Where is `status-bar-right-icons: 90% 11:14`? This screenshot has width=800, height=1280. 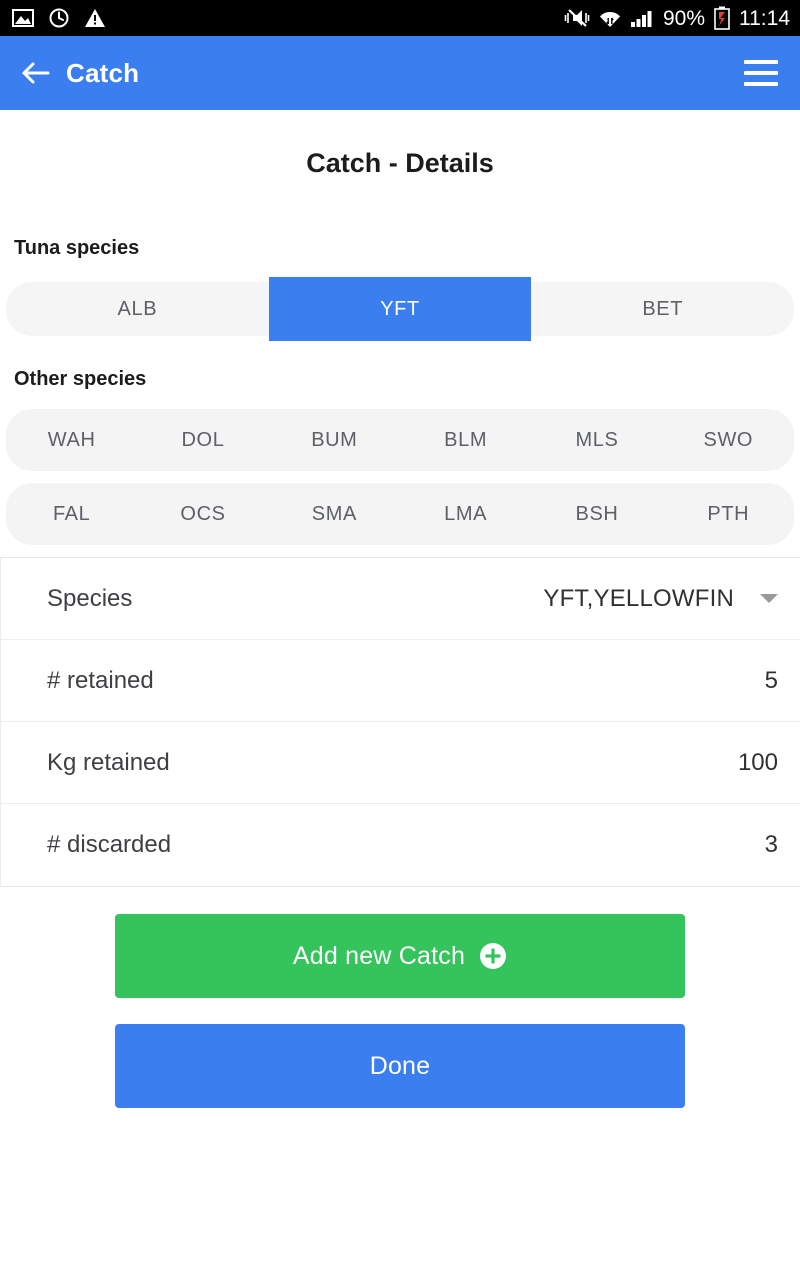
status-bar-right-icons: 90% 11:14 is located at coordinates (677, 18).